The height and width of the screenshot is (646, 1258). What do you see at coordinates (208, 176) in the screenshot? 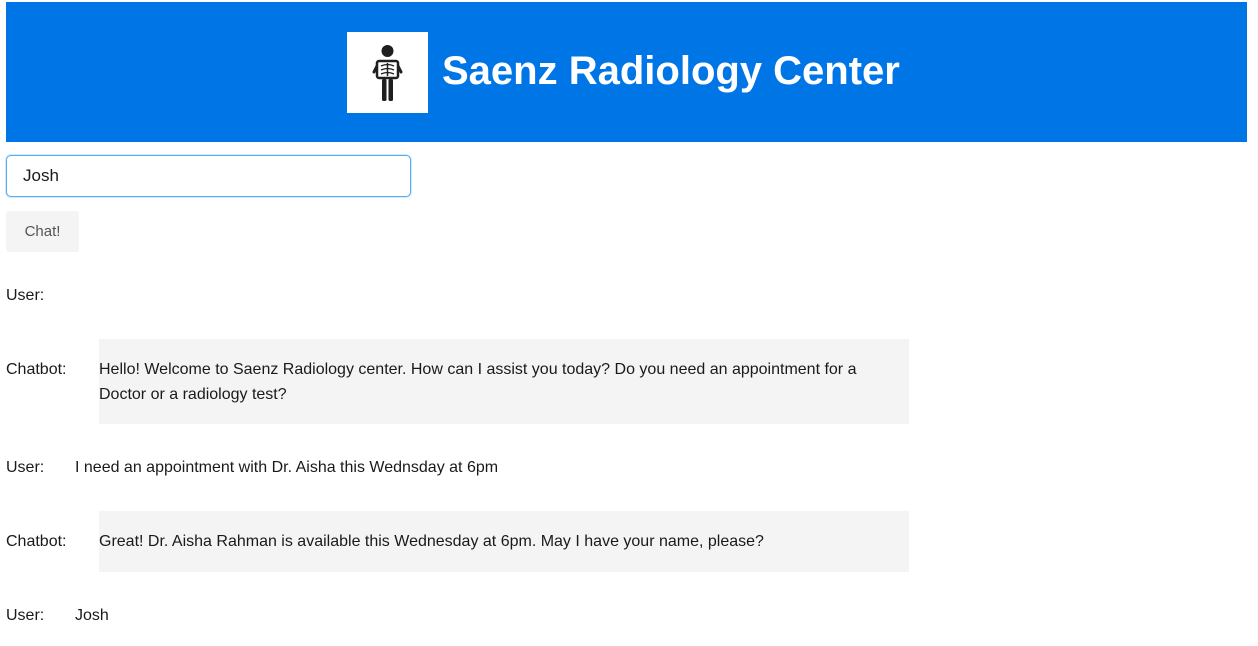
I see `name-input` at bounding box center [208, 176].